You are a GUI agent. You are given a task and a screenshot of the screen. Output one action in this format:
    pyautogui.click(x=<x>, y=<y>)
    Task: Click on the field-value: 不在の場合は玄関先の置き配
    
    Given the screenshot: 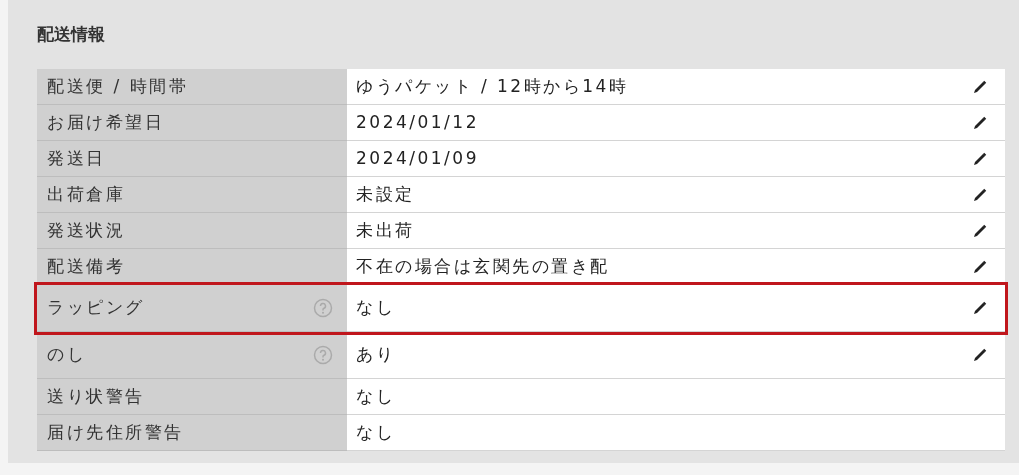 What is the action you would take?
    pyautogui.click(x=483, y=266)
    